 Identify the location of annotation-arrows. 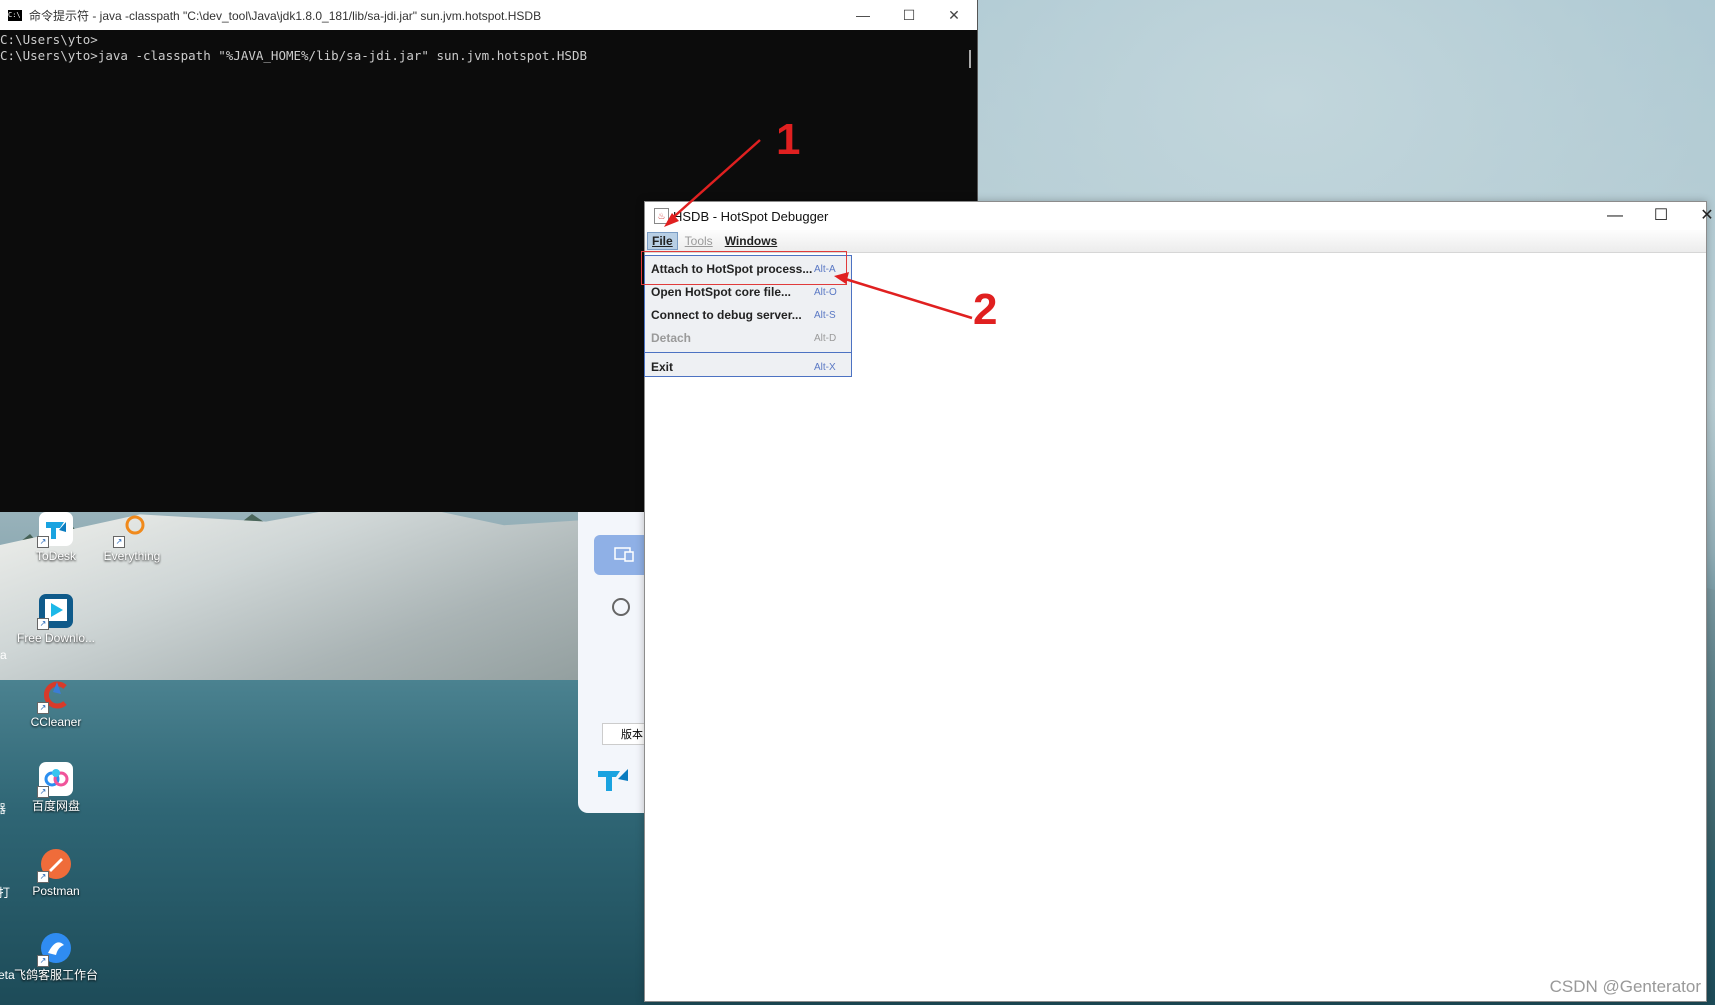
(818, 229).